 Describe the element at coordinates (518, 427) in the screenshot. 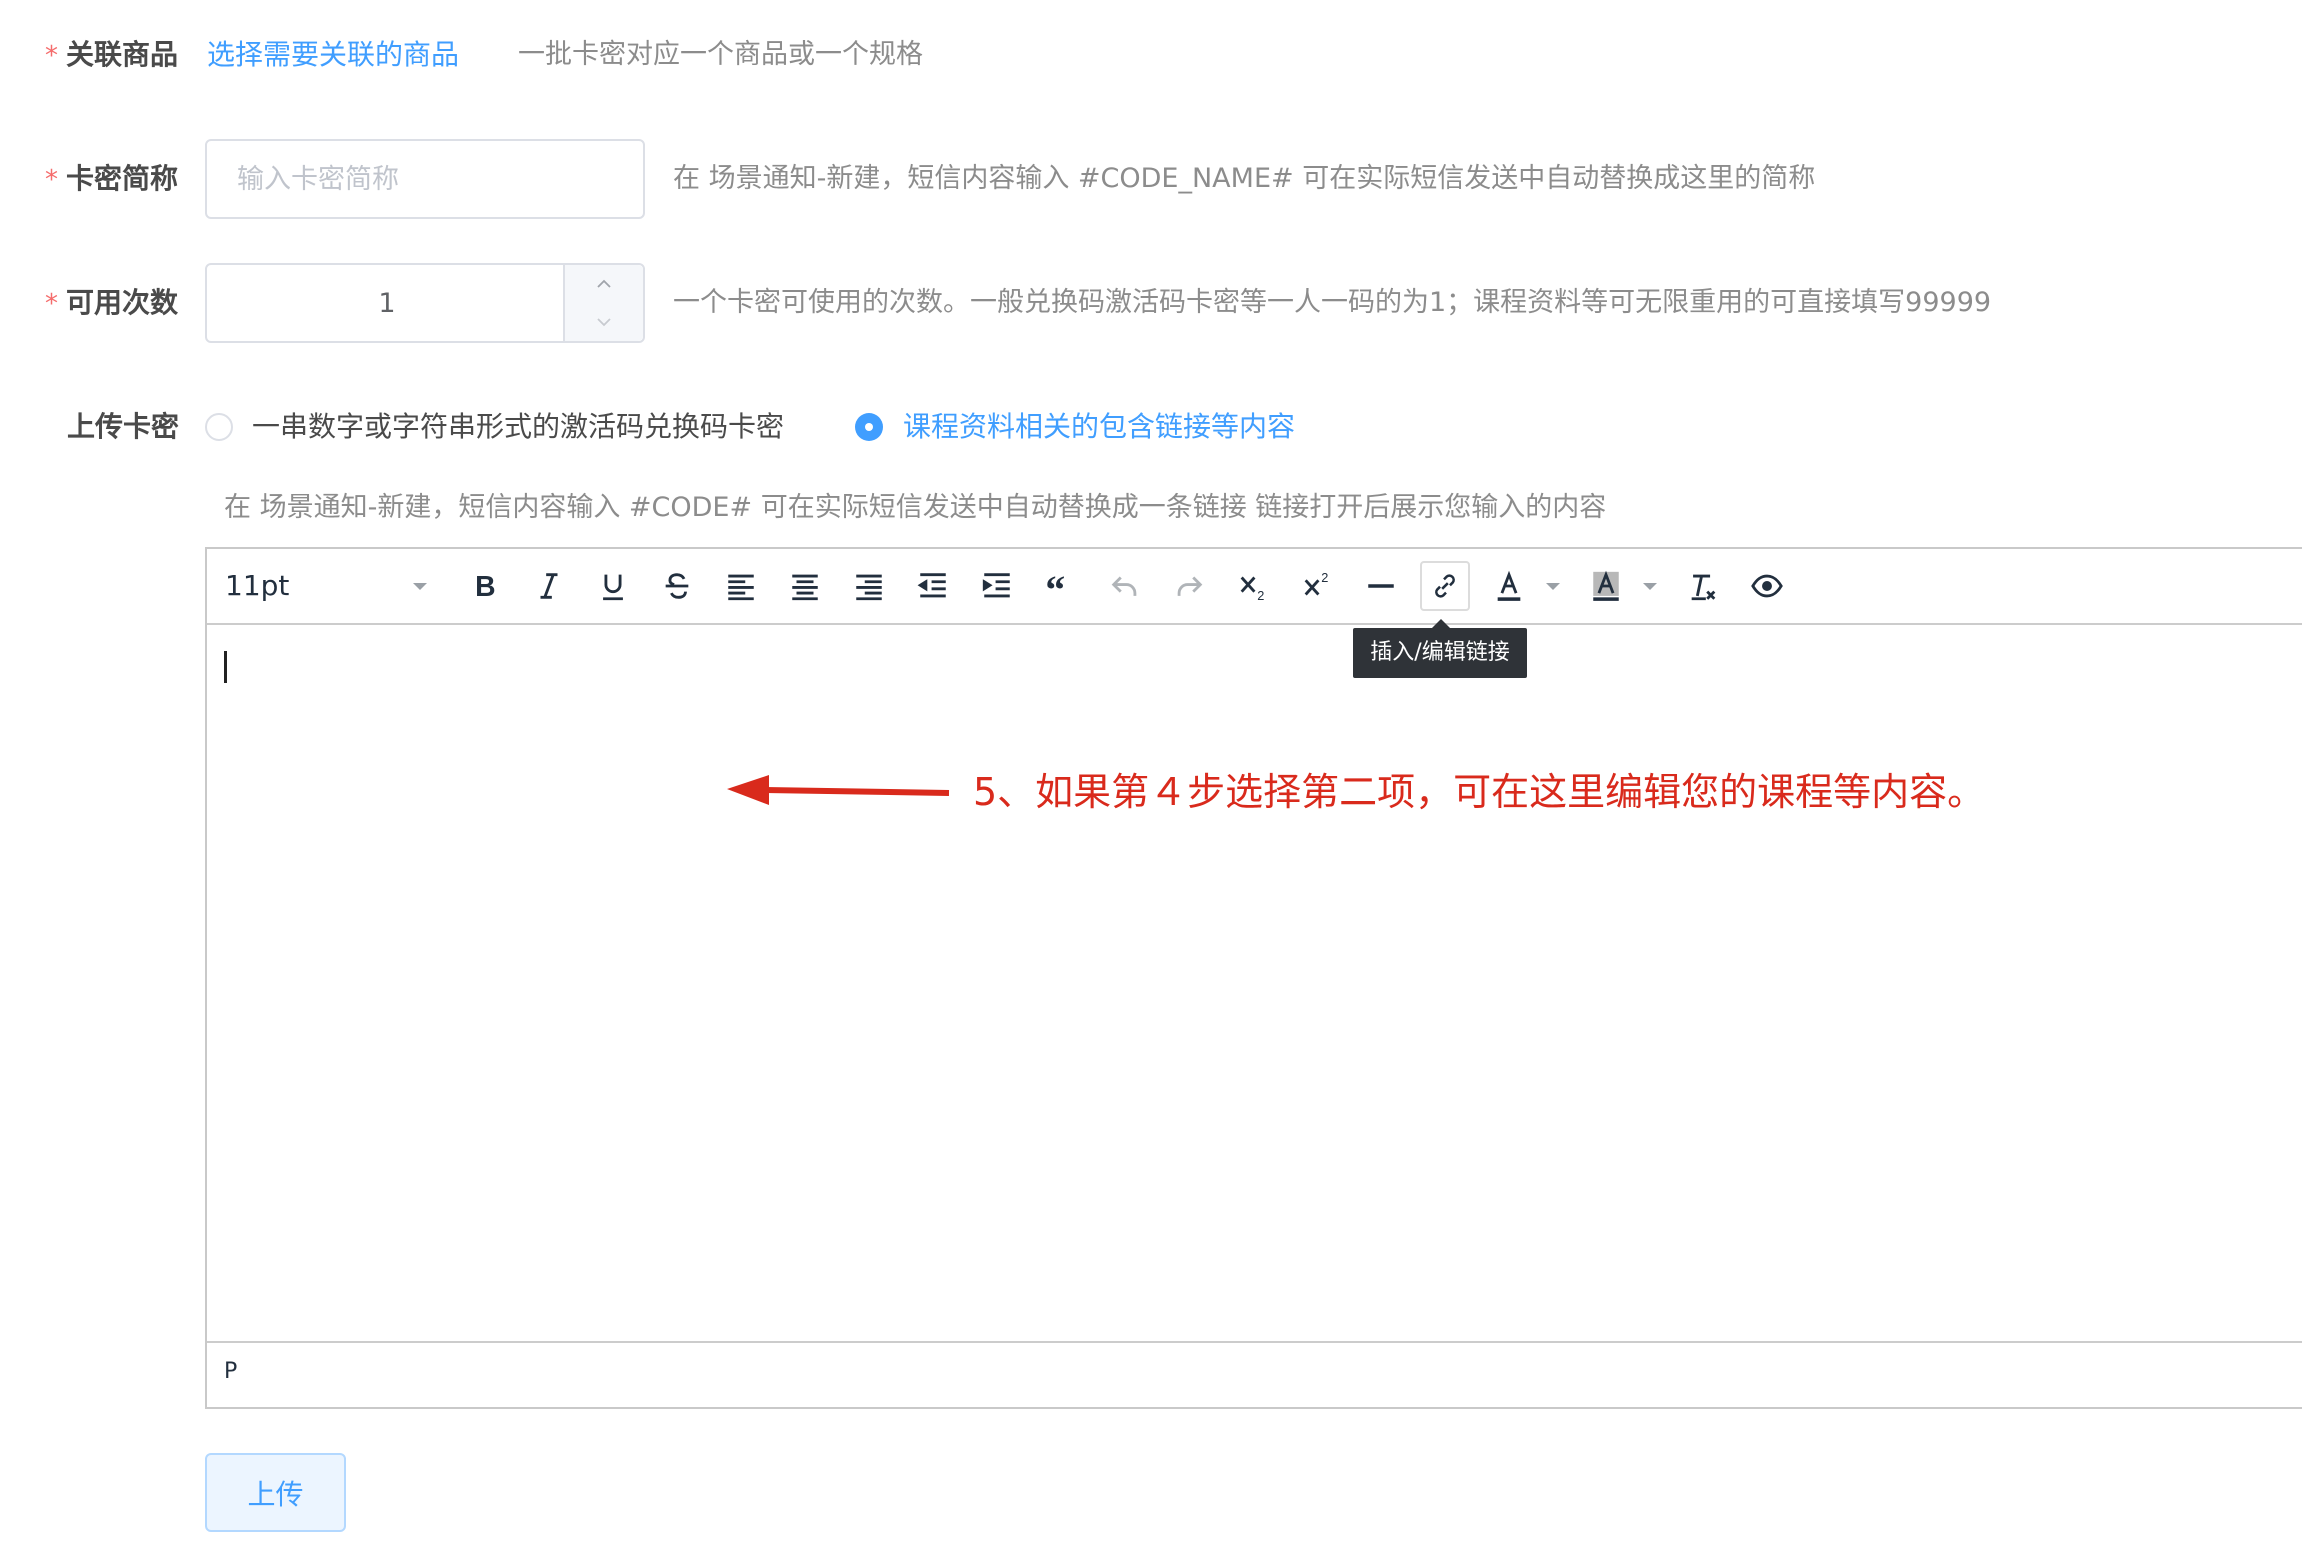

I see `radio-code-string-label: 一串数字或字符串形式的激活码兑换码卡密` at that location.